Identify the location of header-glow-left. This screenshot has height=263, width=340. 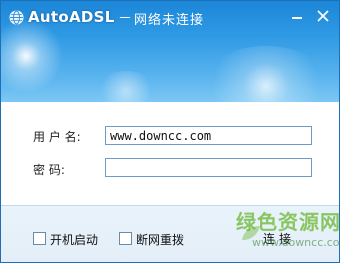
(36, 56).